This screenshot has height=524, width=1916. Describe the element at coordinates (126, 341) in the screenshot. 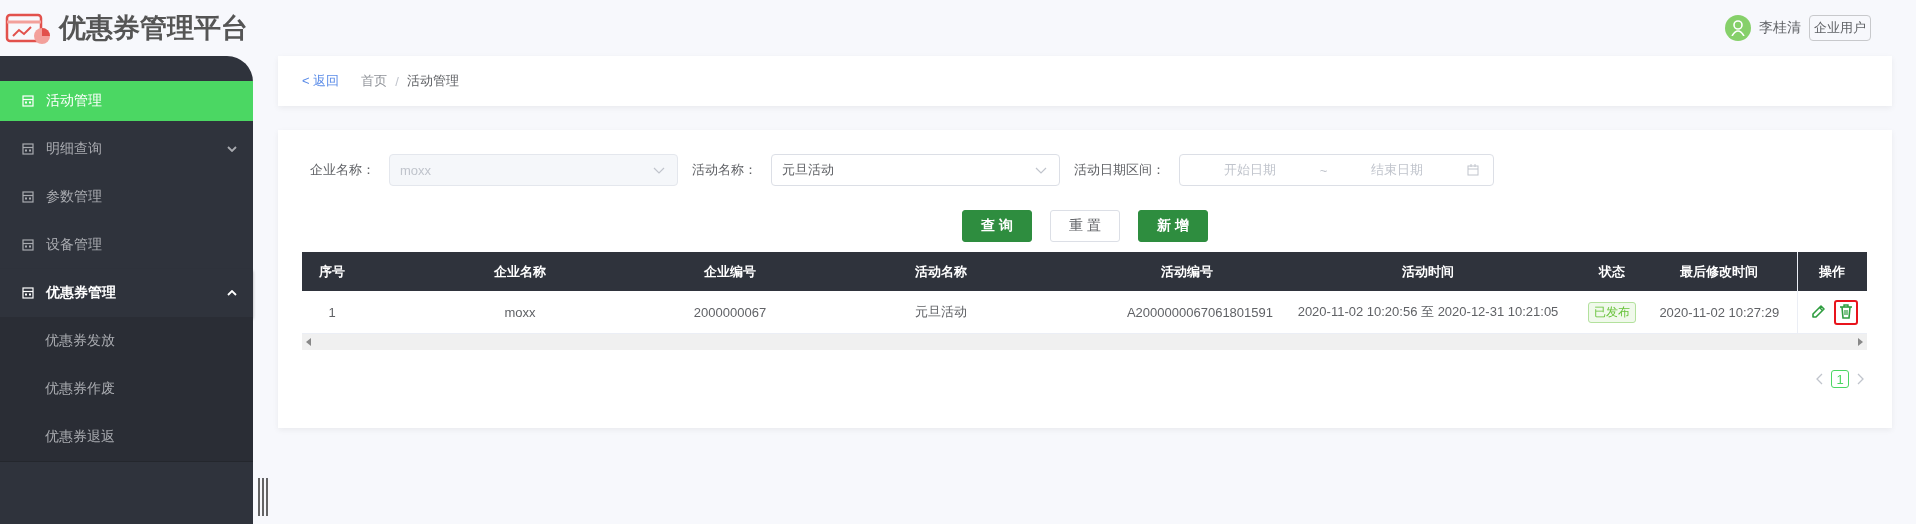

I see `submenu-item: 优惠券发放` at that location.